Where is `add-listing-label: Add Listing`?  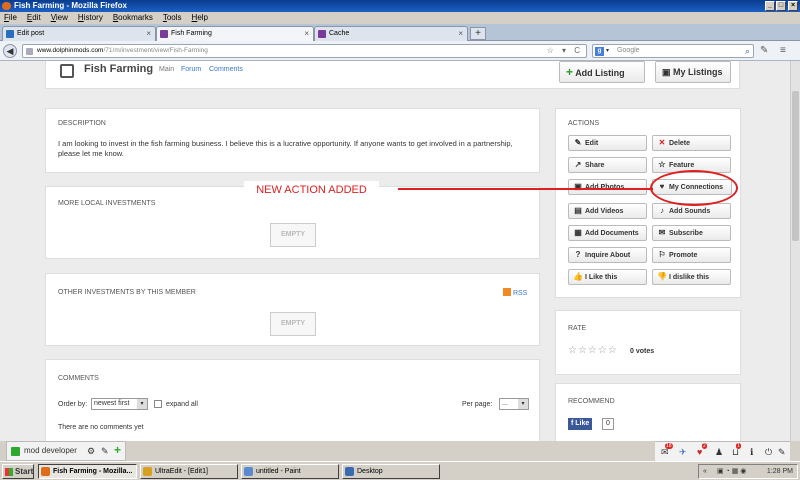 add-listing-label: Add Listing is located at coordinates (600, 73).